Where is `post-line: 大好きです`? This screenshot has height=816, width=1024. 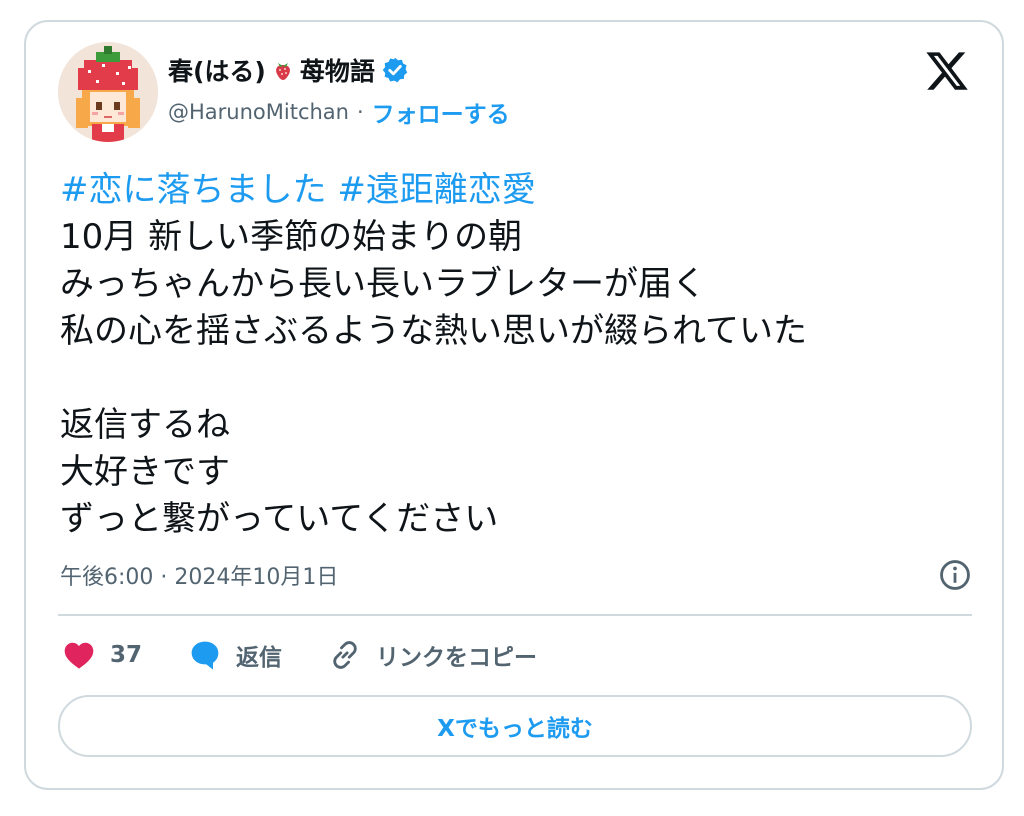 post-line: 大好きです is located at coordinates (145, 472).